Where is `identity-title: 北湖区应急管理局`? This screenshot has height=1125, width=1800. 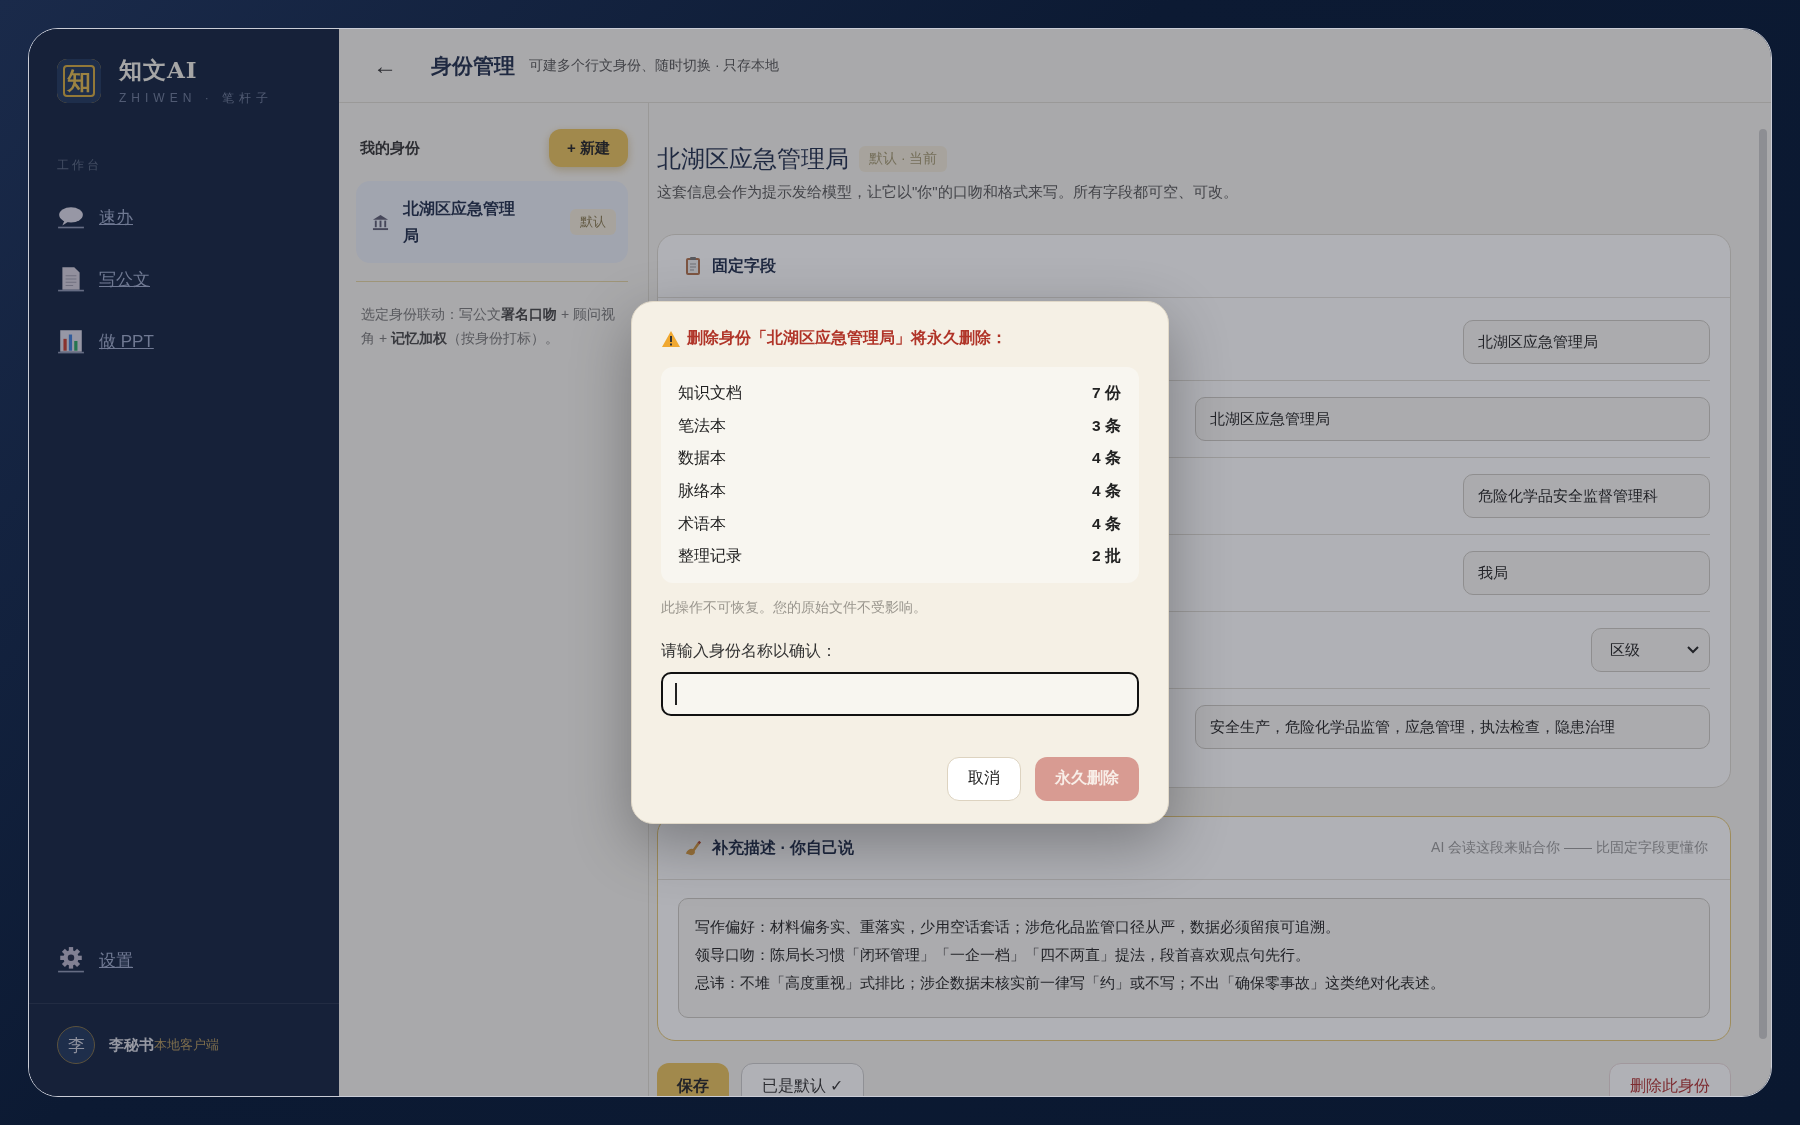
identity-title: 北湖区应急管理局 is located at coordinates (753, 159).